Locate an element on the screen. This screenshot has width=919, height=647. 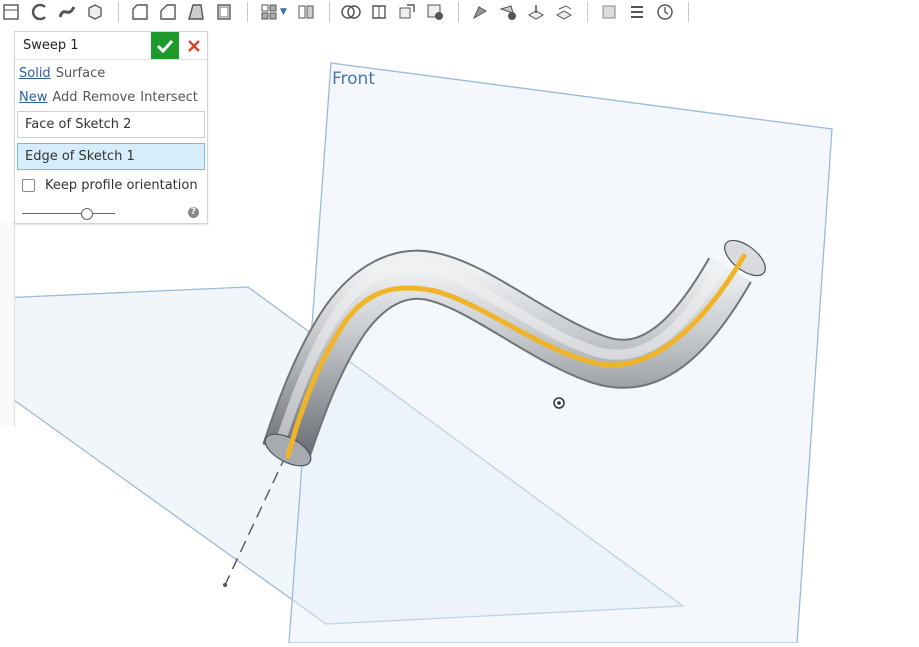
operation-row: New Add Remove Intersect is located at coordinates (111, 97).